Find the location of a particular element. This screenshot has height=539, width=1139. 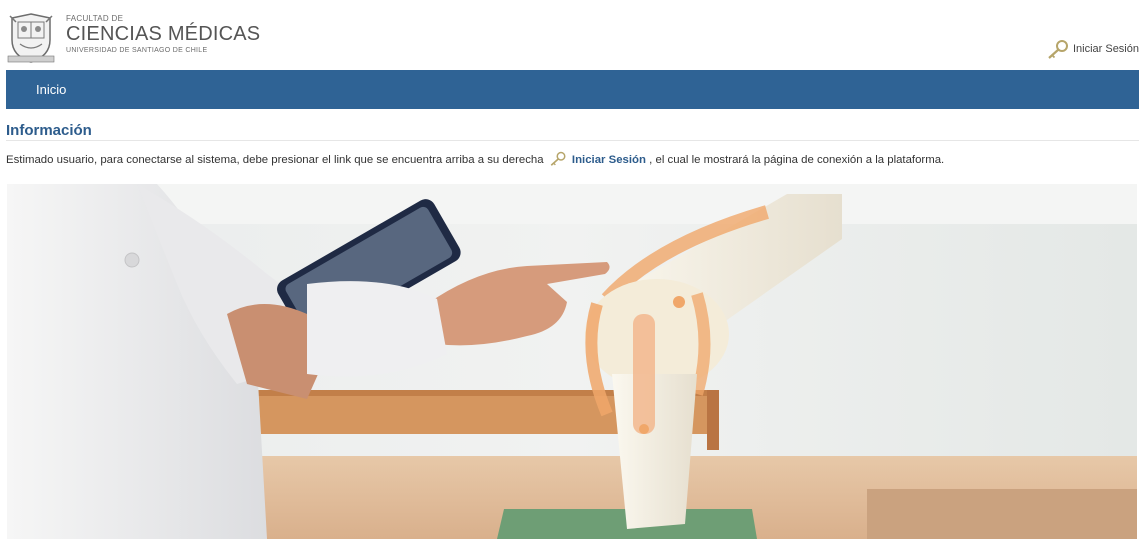

page-title: Información is located at coordinates (49, 130).